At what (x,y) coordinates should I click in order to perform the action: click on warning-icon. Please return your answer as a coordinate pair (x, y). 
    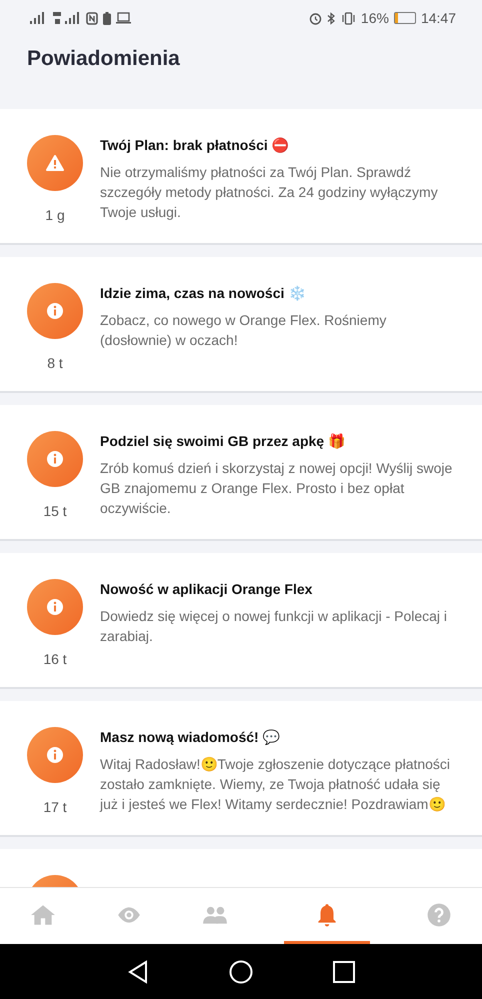
    Looking at the image, I should click on (55, 163).